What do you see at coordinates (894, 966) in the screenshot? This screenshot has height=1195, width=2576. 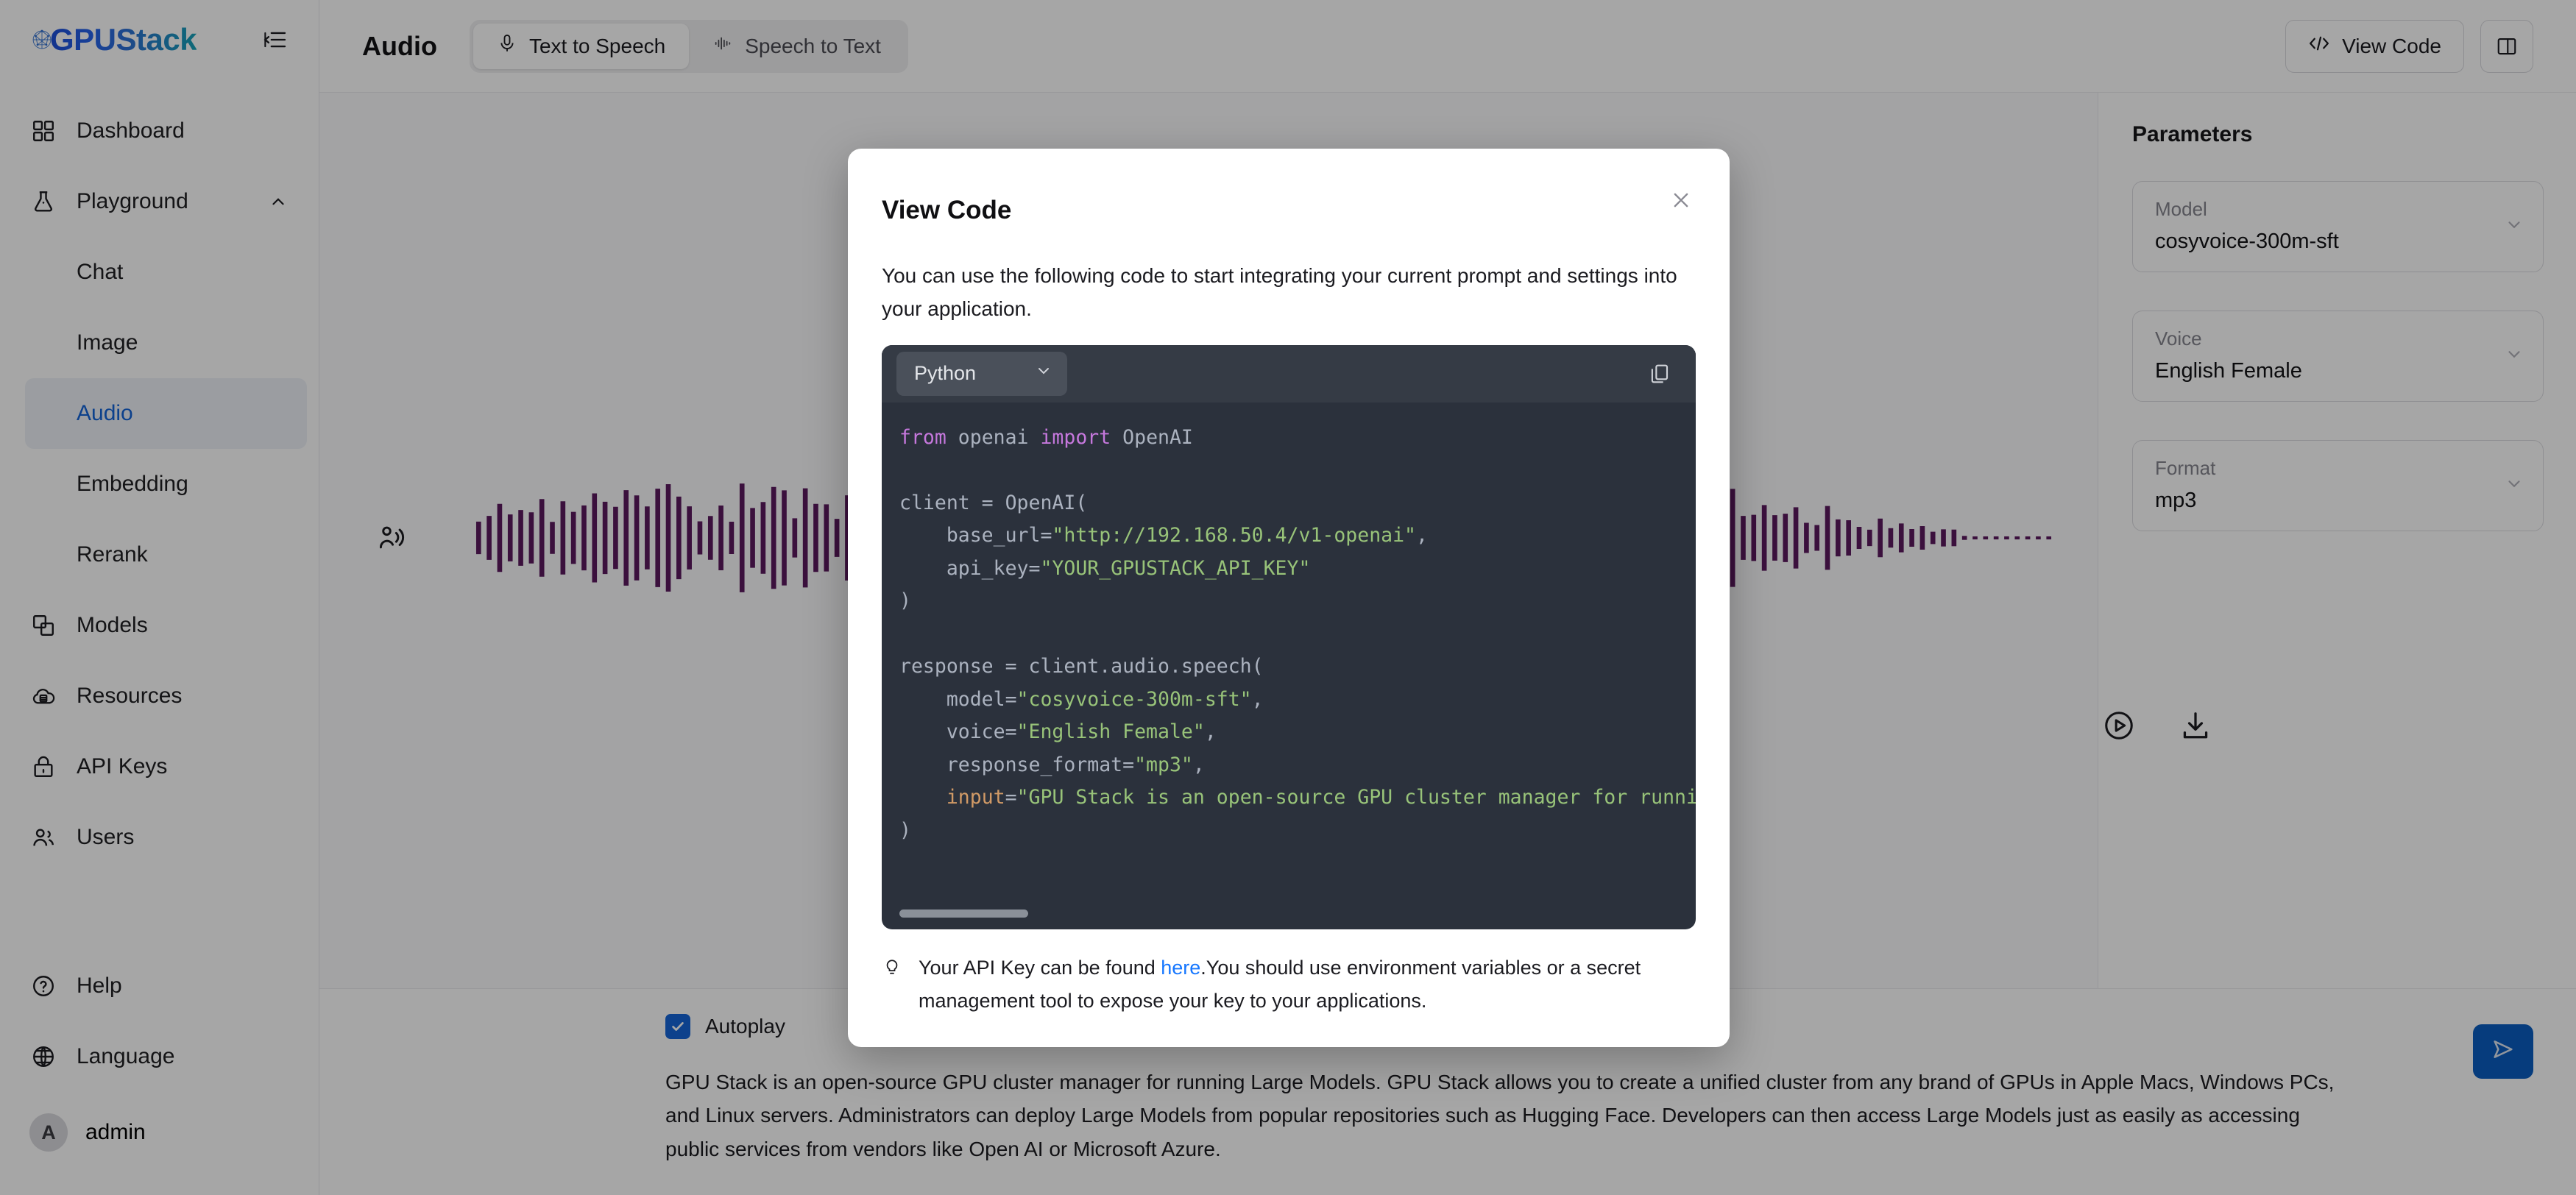 I see `lightbulb-icon` at bounding box center [894, 966].